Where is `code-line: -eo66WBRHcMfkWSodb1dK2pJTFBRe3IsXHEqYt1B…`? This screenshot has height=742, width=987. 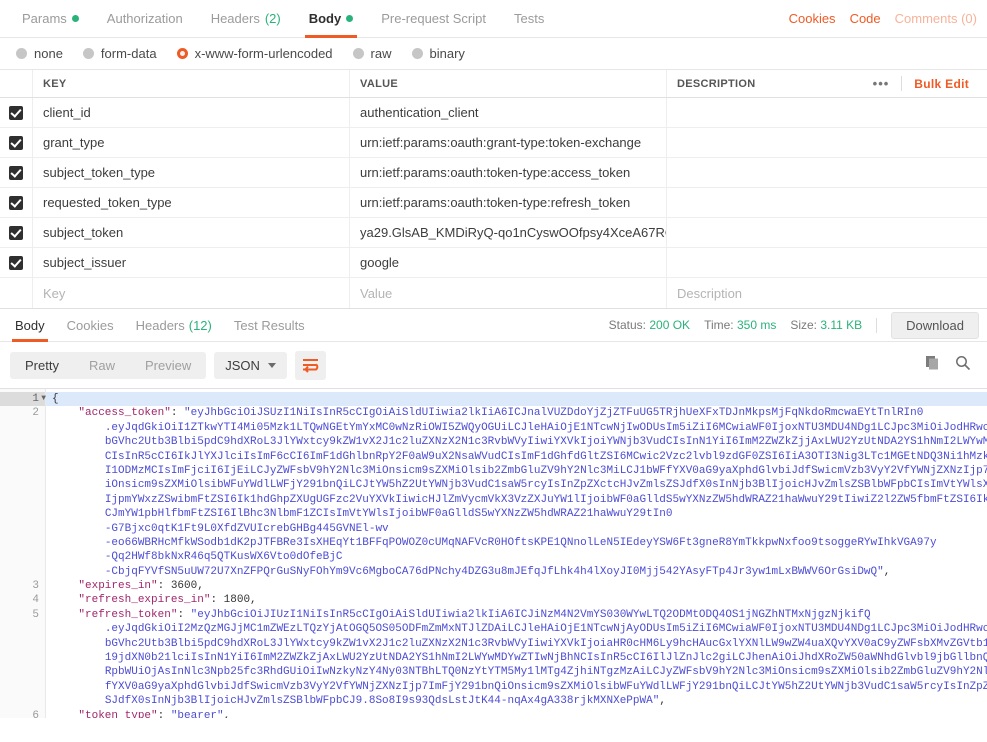 code-line: -eo66WBRHcMfkWSodb1dK2pJTFBRe3IsXHEqYt1B… is located at coordinates (516, 543).